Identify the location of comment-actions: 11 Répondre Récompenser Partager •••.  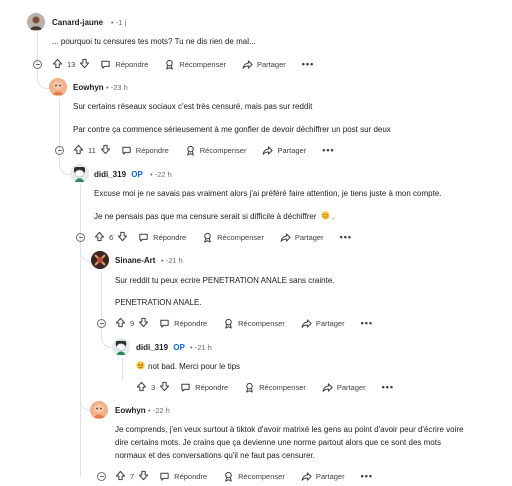
(204, 150).